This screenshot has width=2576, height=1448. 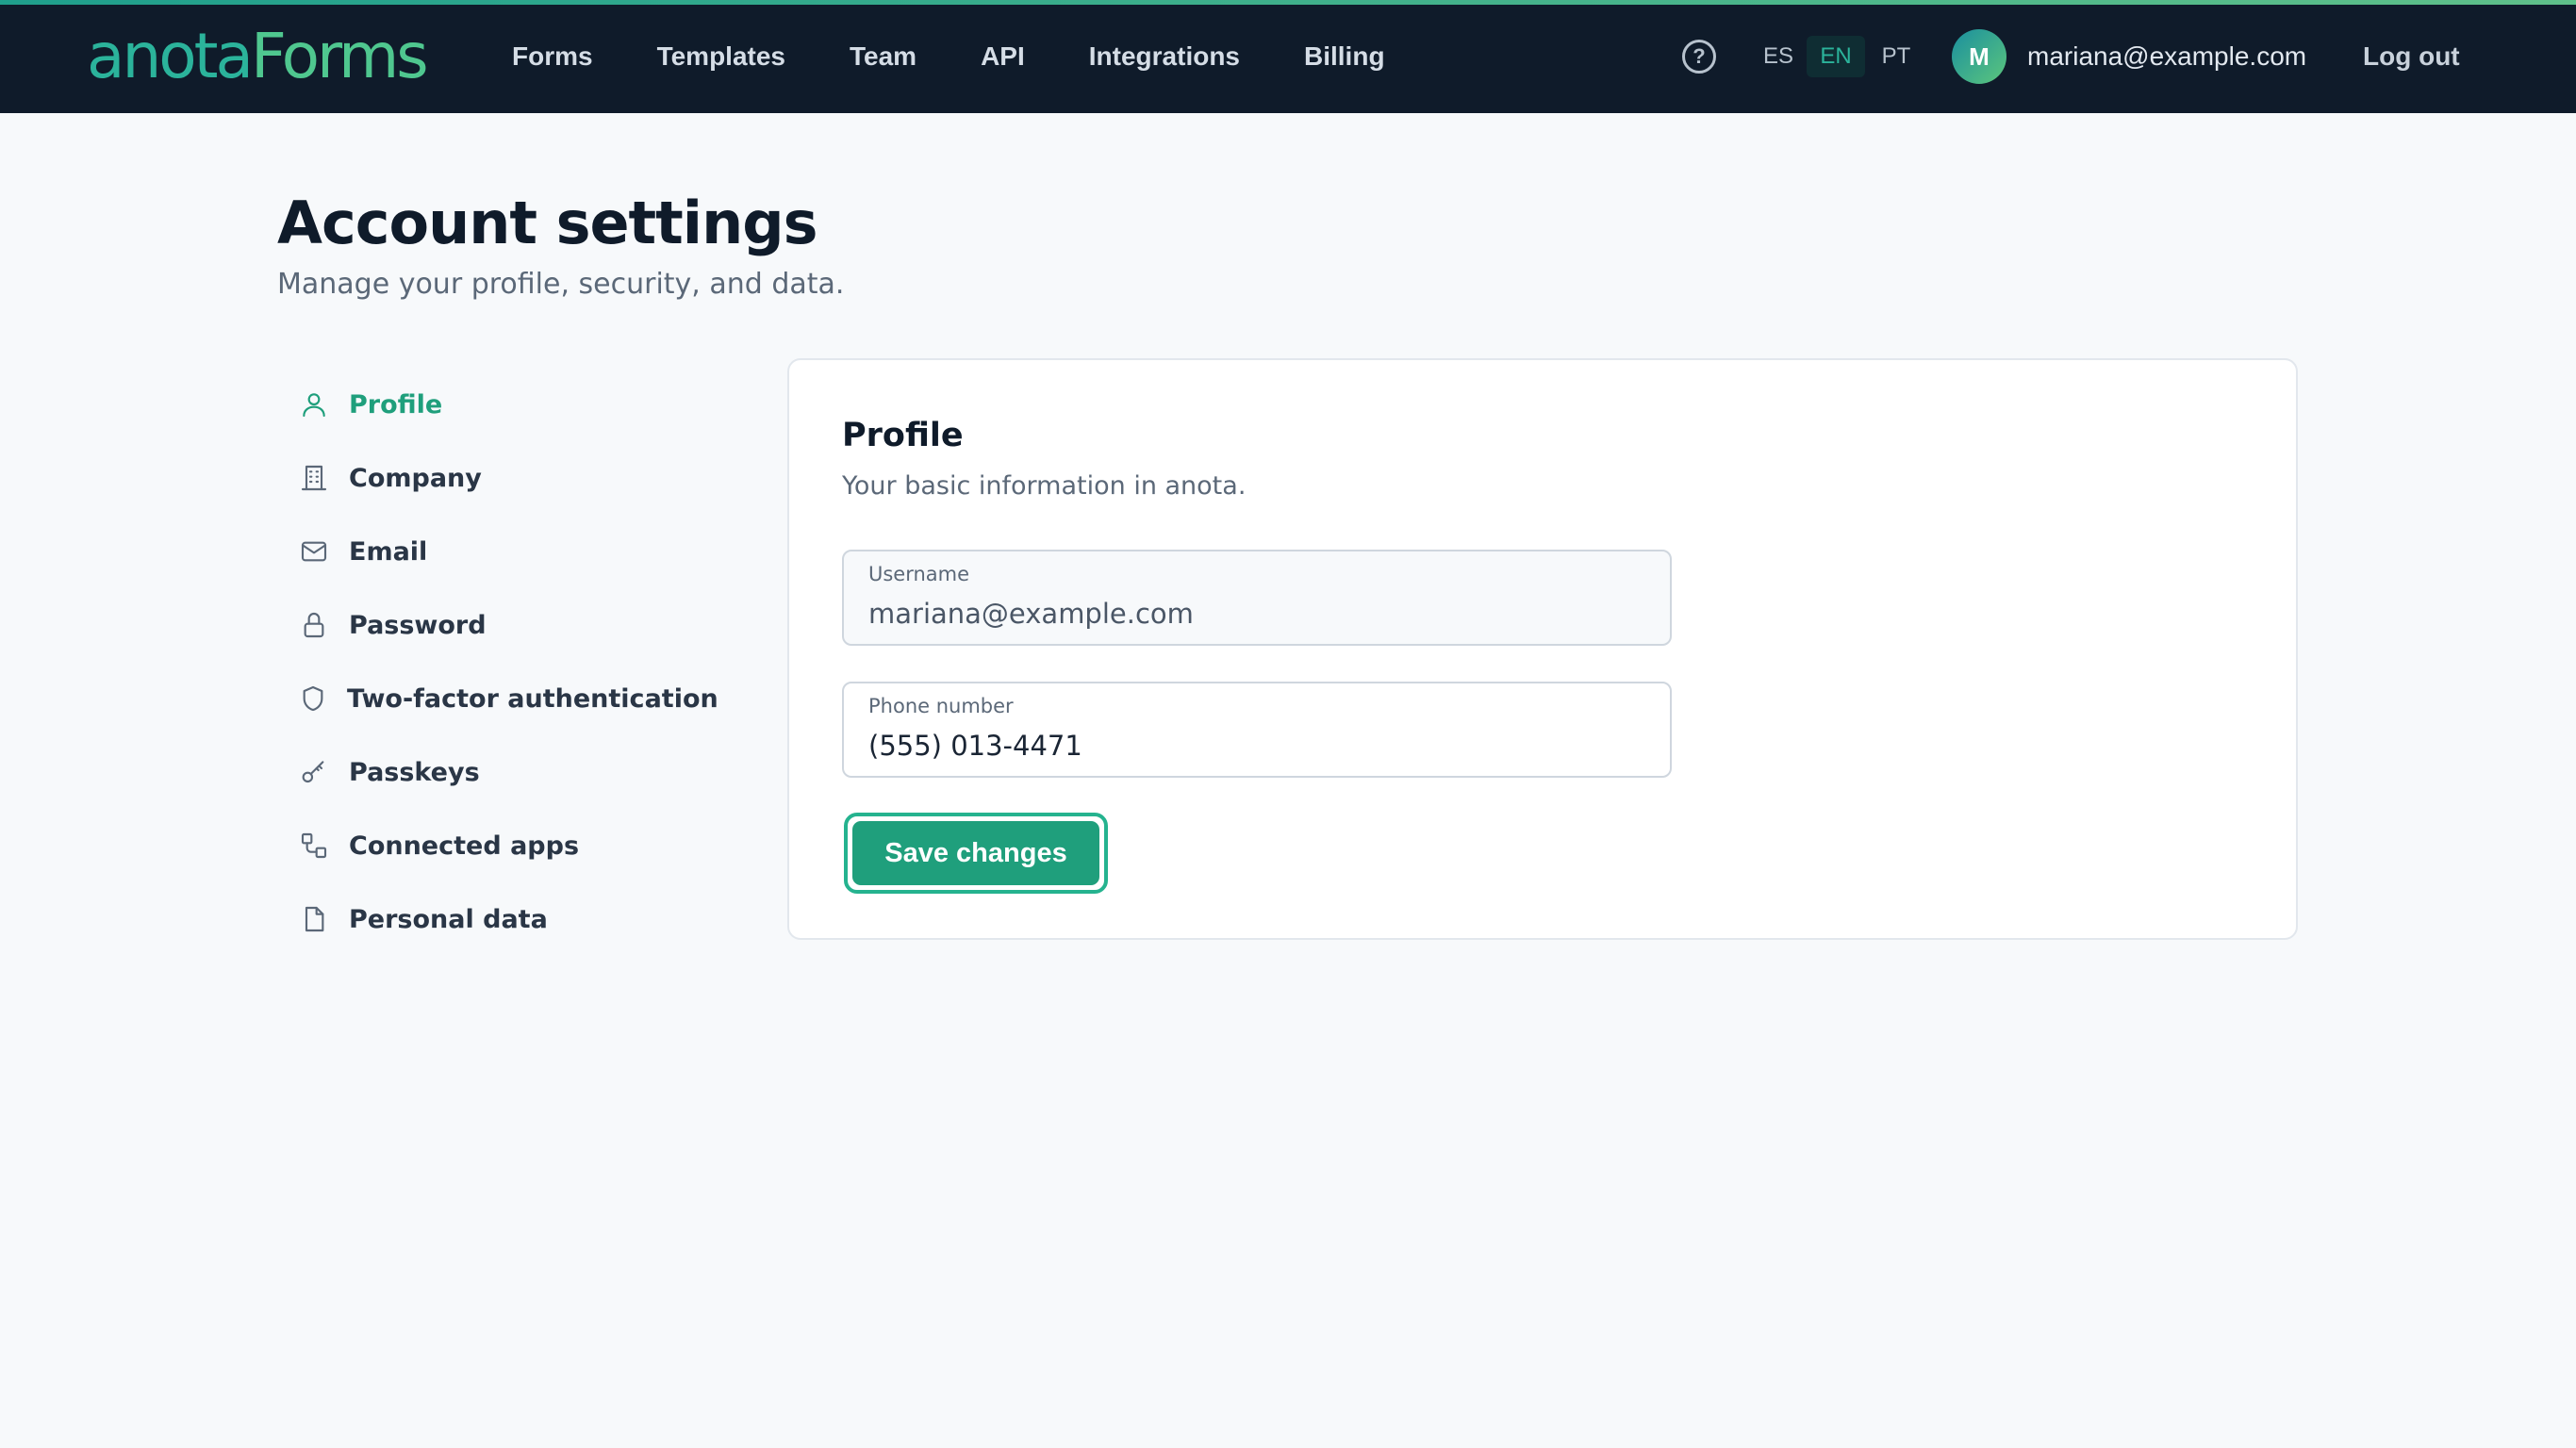 I want to click on nav-item-team: Team, so click(x=883, y=56).